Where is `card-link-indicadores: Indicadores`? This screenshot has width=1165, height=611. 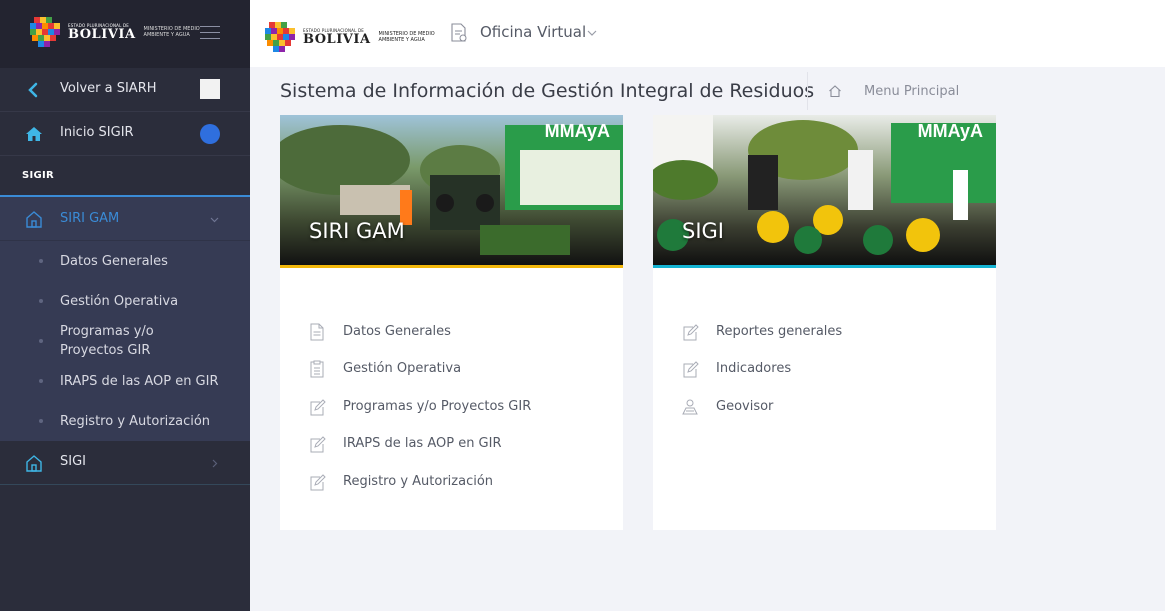
card-link-indicadores: Indicadores is located at coordinates (824, 370).